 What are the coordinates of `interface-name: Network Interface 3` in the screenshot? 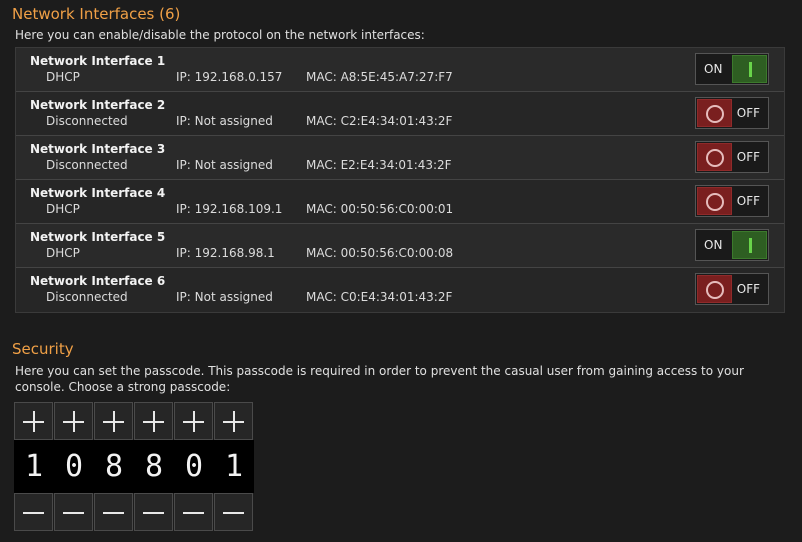 It's located at (98, 149).